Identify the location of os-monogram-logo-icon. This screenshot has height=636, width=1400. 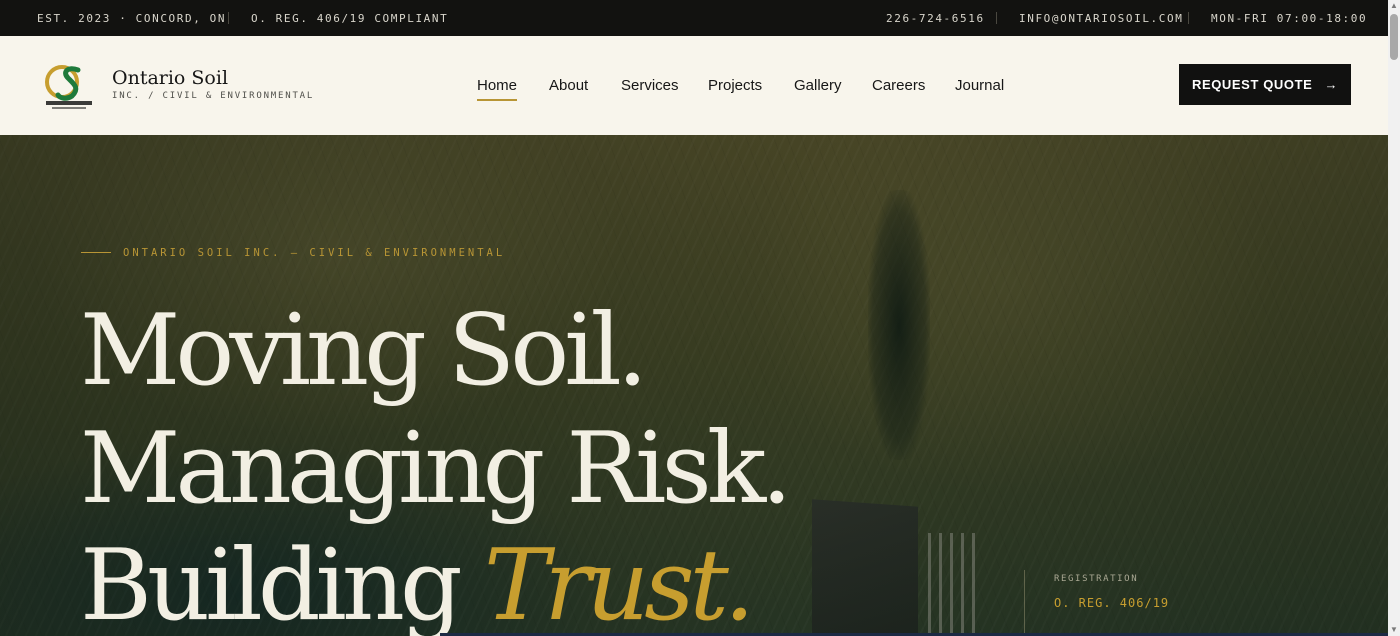
(68, 87).